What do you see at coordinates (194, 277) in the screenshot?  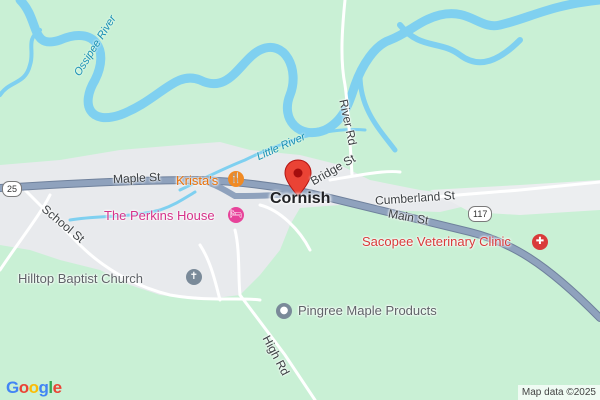 I see `church-icon: ✝` at bounding box center [194, 277].